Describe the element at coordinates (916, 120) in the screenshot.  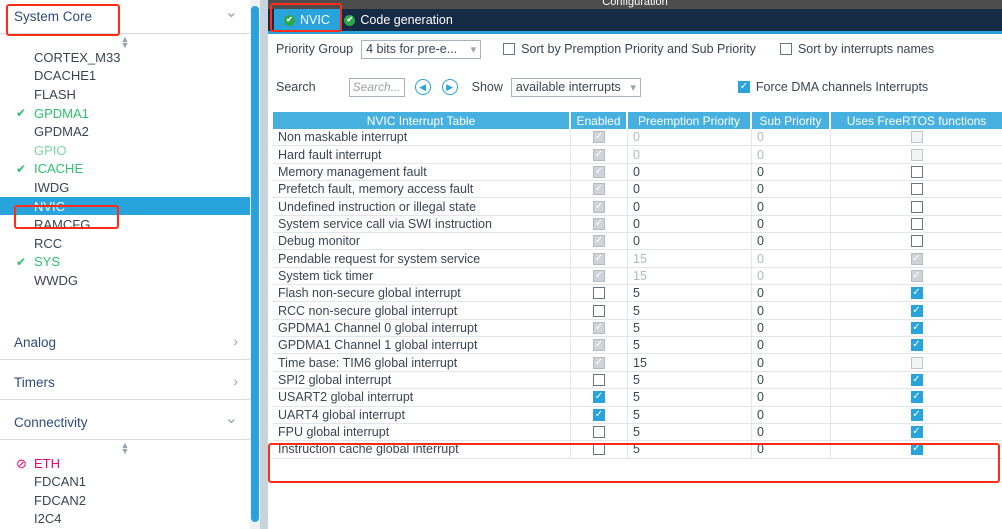
I see `column-header-uses-freertos-functions: Uses FreeRTOS functions` at that location.